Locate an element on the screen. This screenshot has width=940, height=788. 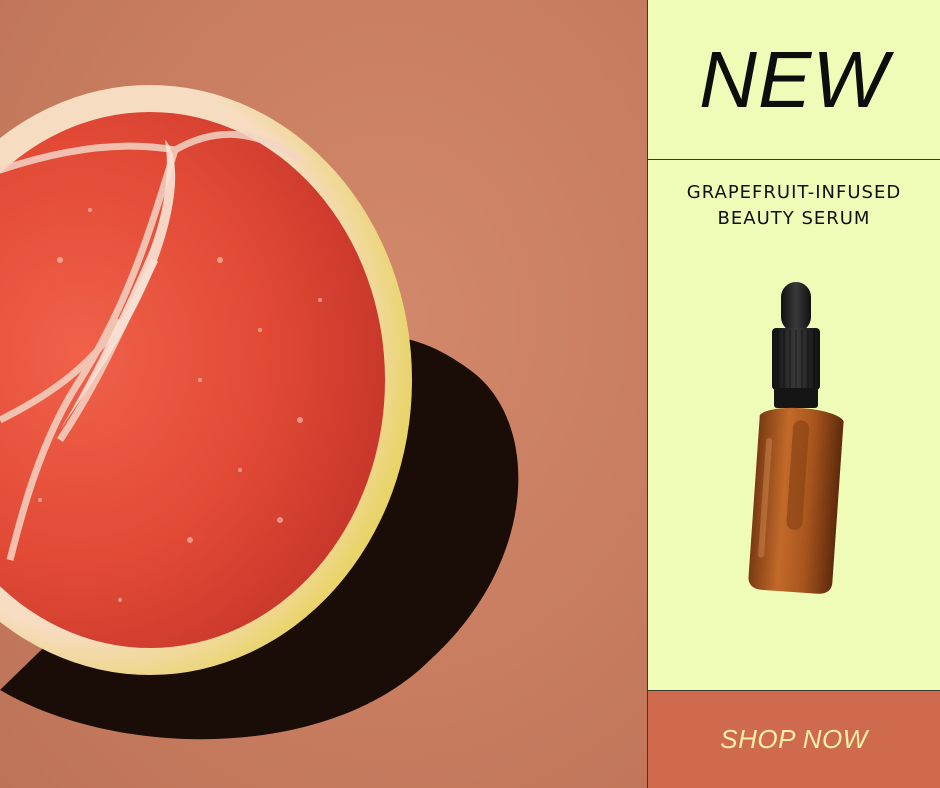
product-subtitle: GRAPEFRUIT-INFUSED BEAUTY SERUM is located at coordinates (794, 206).